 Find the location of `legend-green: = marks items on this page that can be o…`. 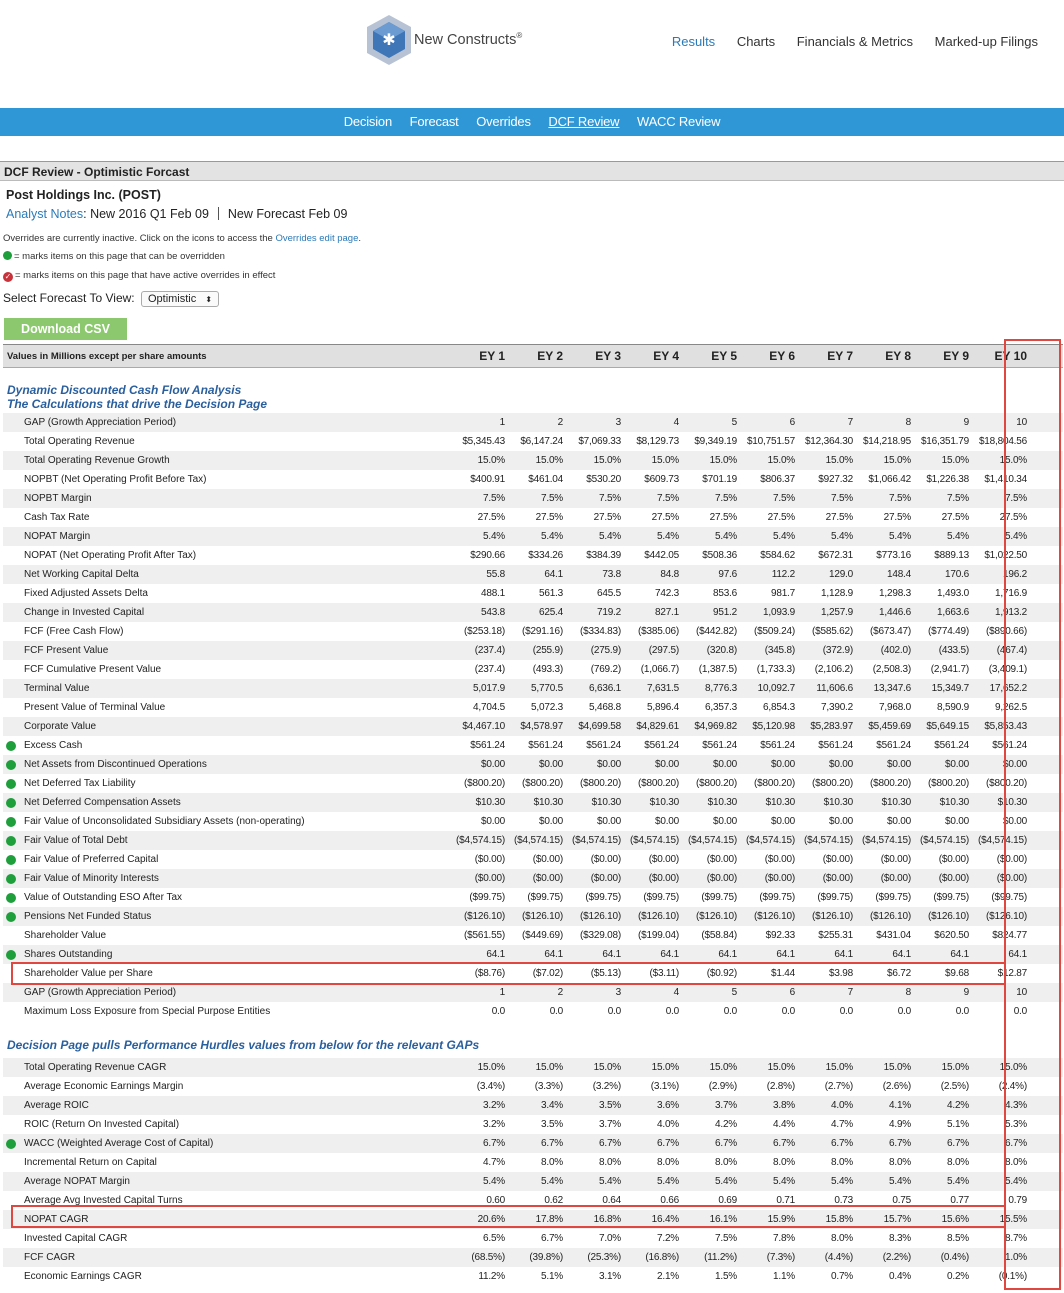

legend-green: = marks items on this page that can be o… is located at coordinates (114, 256).